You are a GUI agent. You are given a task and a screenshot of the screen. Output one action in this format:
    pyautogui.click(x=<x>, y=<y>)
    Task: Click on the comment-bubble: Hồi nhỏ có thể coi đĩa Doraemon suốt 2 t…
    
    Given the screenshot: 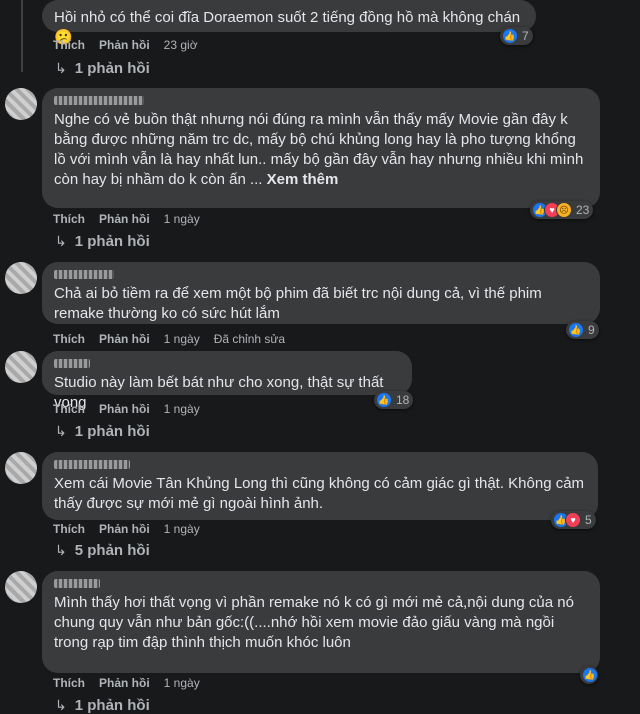 What is the action you would take?
    pyautogui.click(x=289, y=23)
    